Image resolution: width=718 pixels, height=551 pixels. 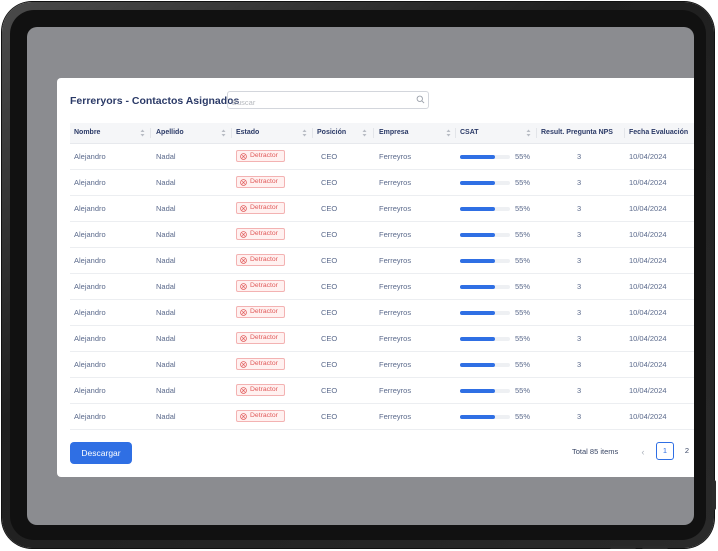 I want to click on chevron-left-icon: ‹, so click(x=643, y=452).